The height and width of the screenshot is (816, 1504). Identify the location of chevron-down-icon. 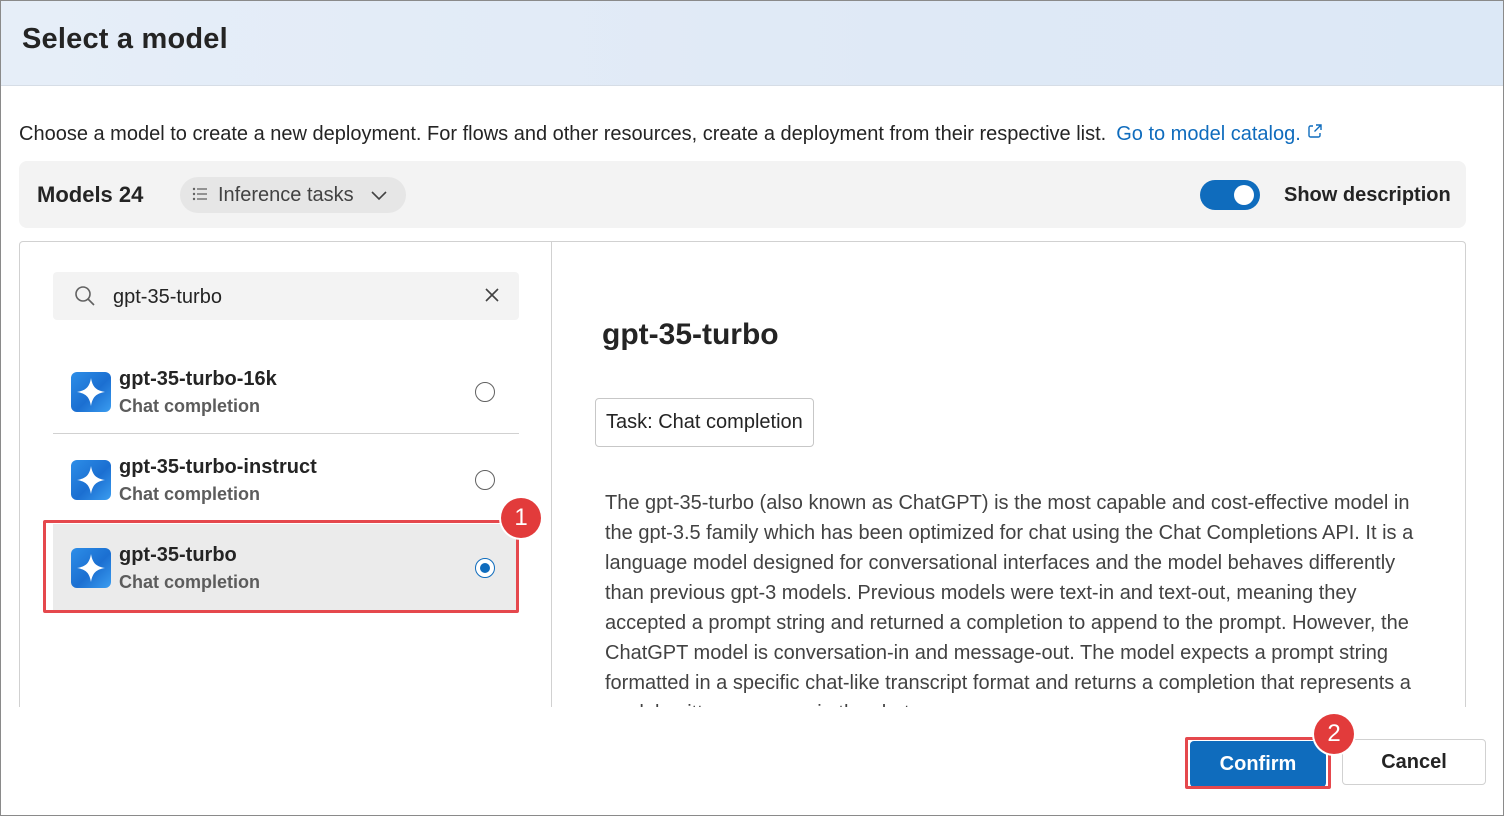
(379, 195).